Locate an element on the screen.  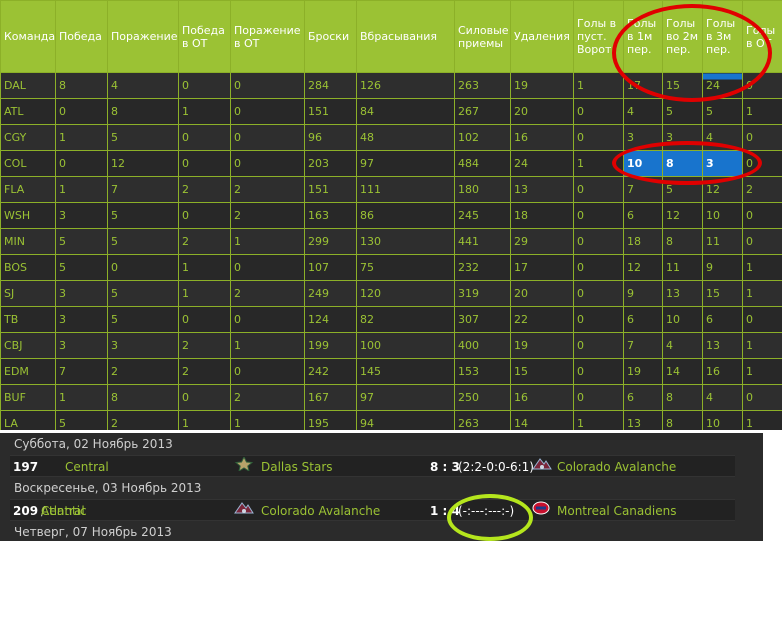
table-row: TB 3 5 0 0 124 82 307 22 0 6 10 6 0 is located at coordinates (391, 319).